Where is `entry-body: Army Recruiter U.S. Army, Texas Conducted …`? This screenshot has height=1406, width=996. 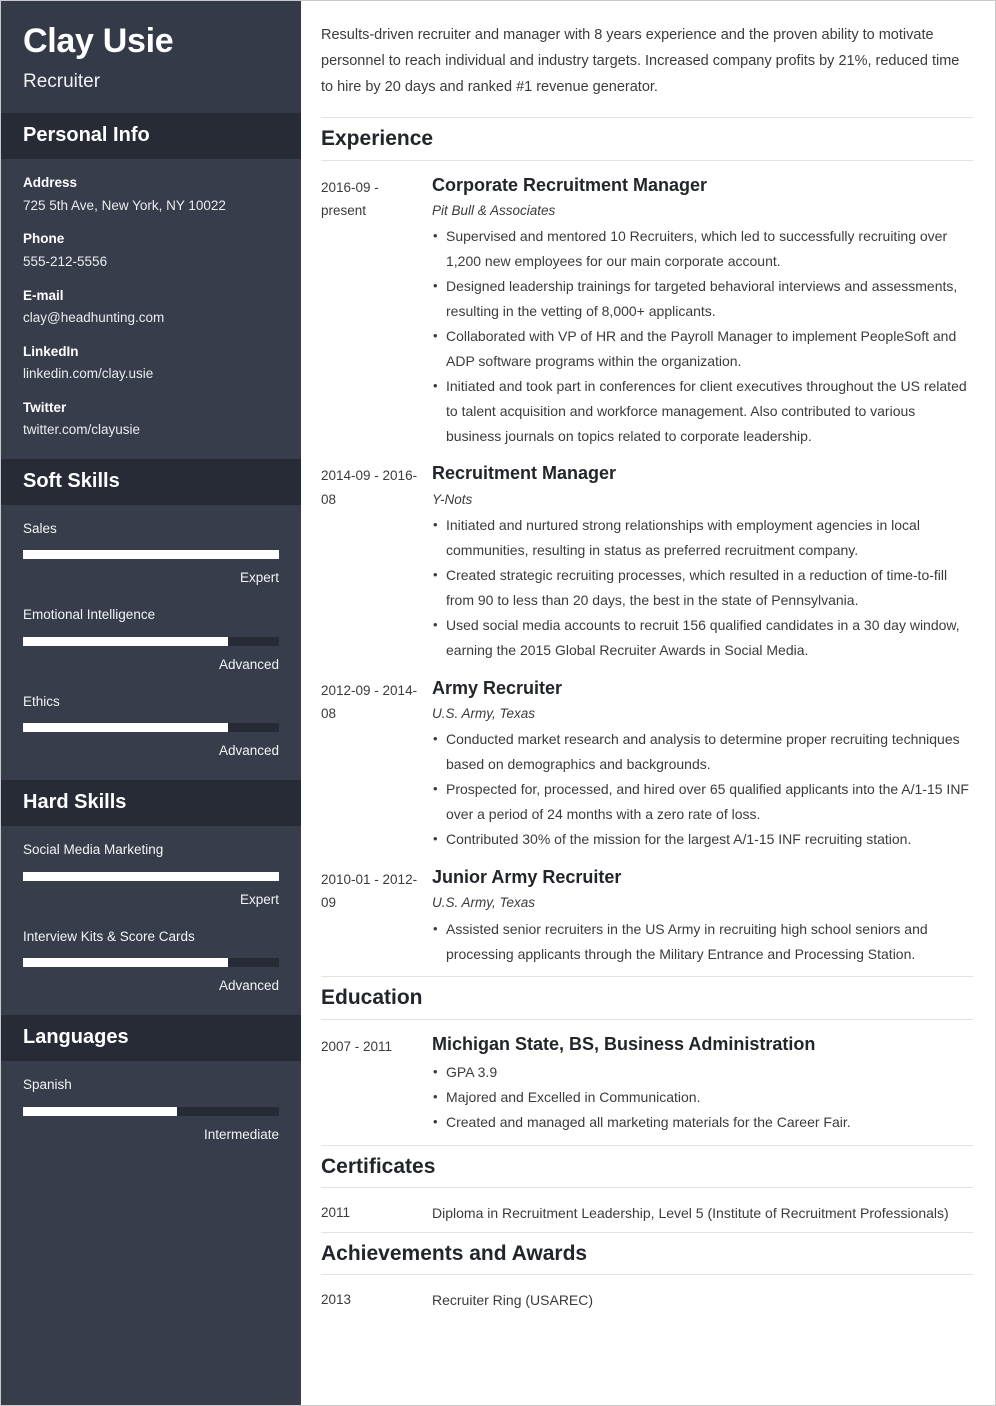 entry-body: Army Recruiter U.S. Army, Texas Conducted … is located at coordinates (702, 764).